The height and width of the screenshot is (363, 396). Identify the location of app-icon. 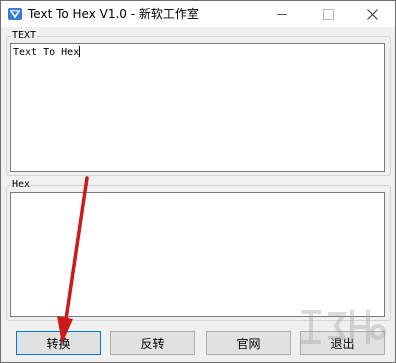
(15, 14).